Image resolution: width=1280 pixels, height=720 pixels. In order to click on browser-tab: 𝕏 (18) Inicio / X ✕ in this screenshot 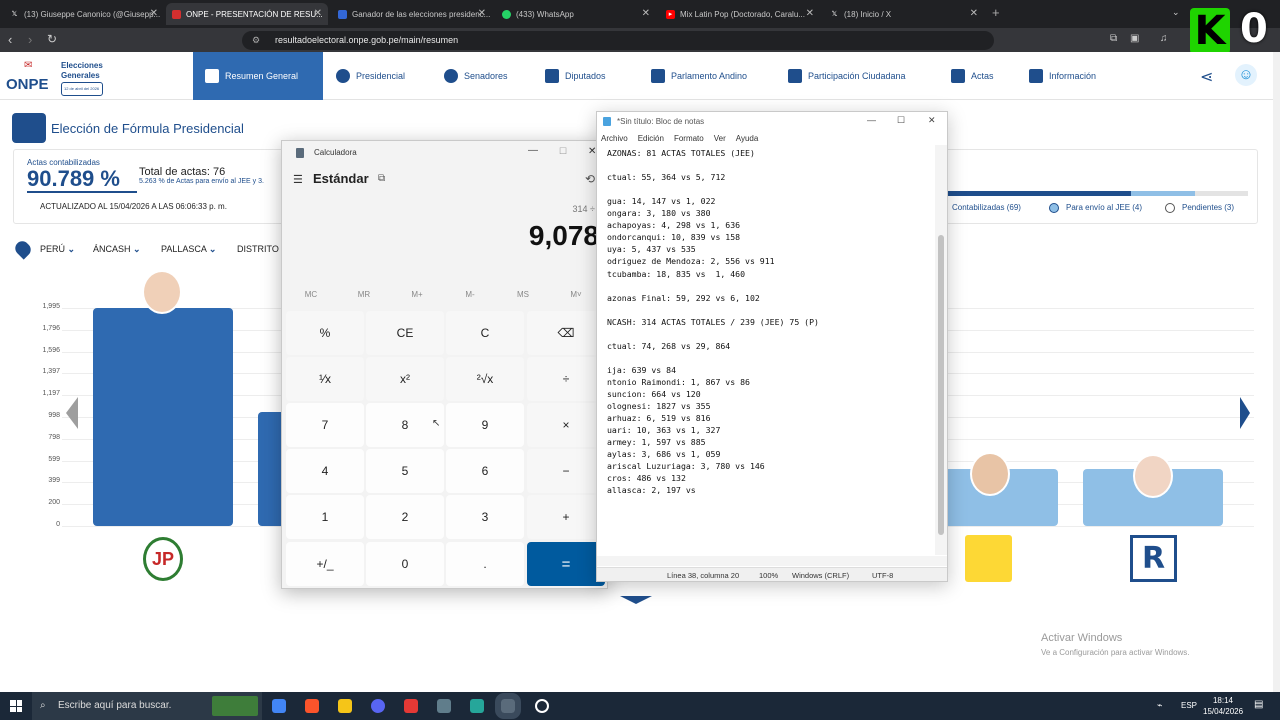, I will do `click(904, 14)`.